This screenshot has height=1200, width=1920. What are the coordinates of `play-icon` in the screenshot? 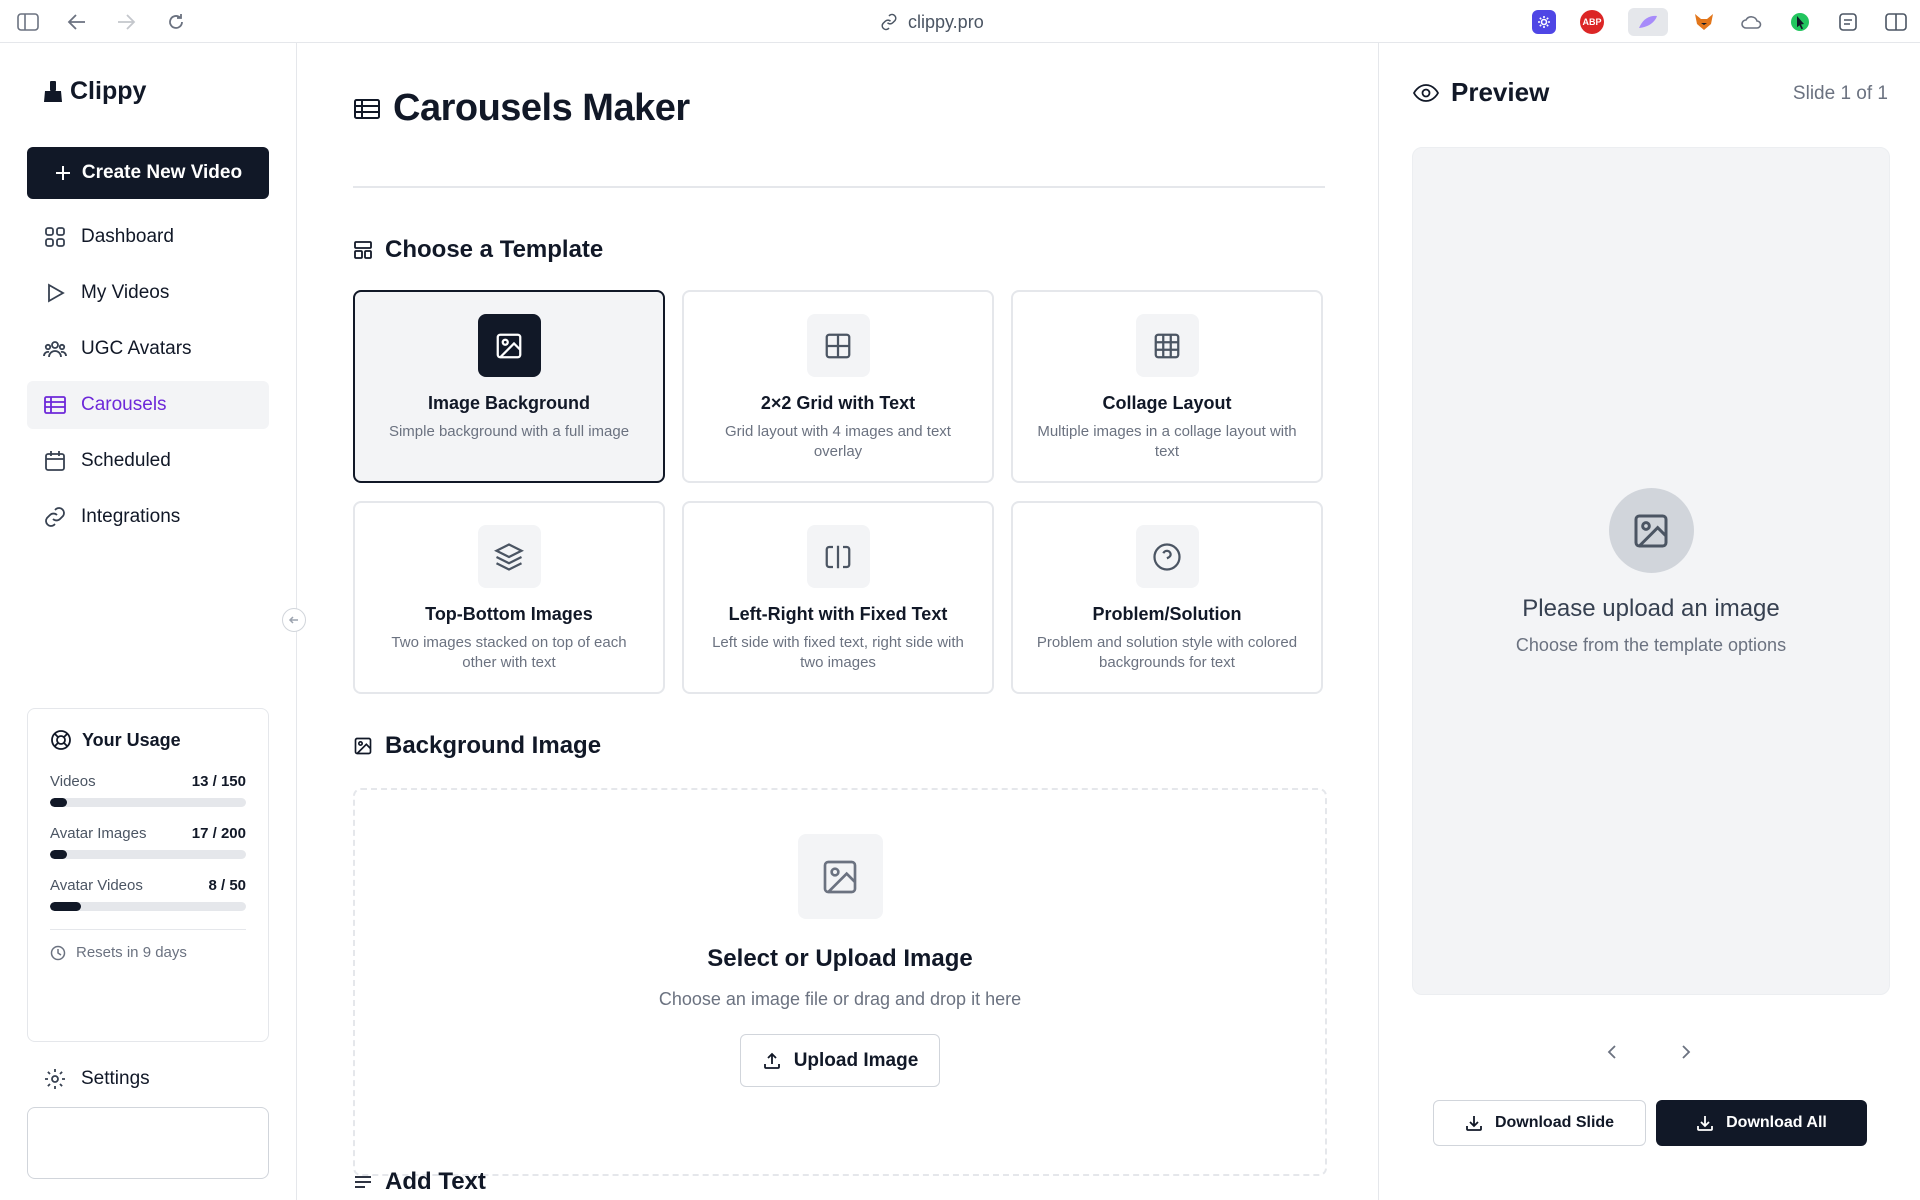 It's located at (55, 293).